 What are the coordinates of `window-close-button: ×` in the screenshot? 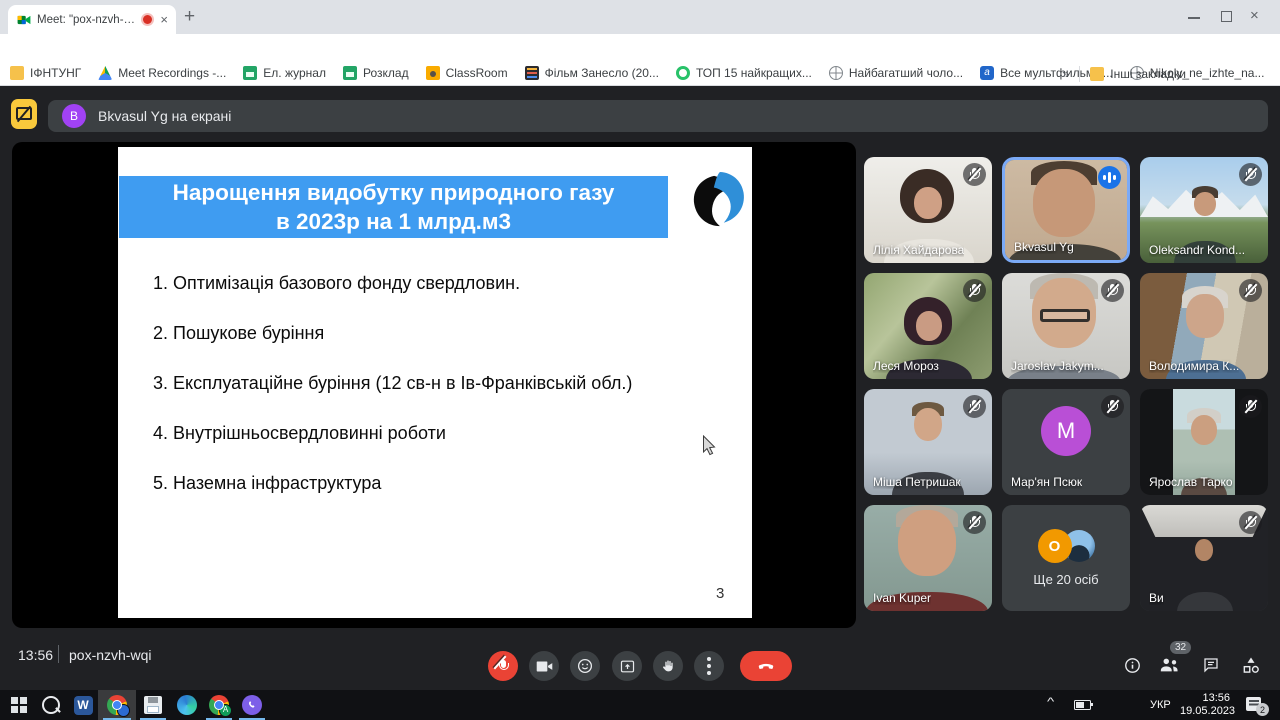 It's located at (1254, 15).